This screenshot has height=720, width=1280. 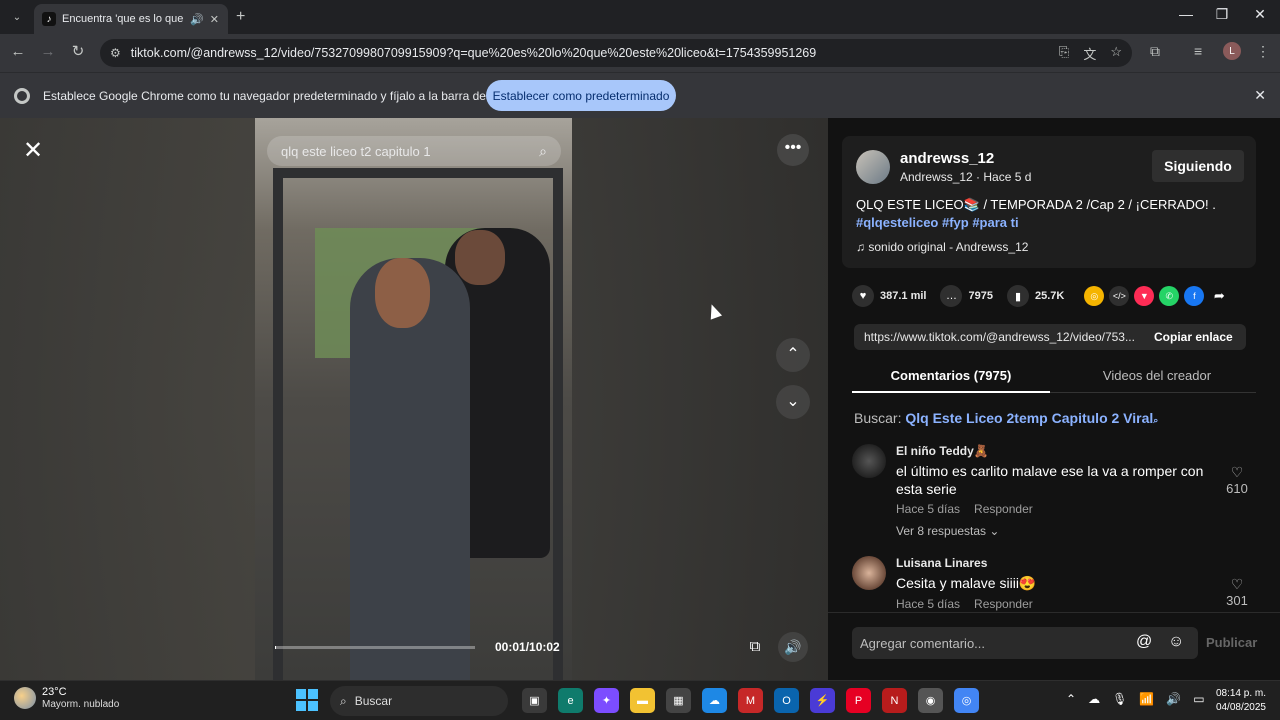 I want to click on volume-icon: 🔊, so click(x=793, y=647).